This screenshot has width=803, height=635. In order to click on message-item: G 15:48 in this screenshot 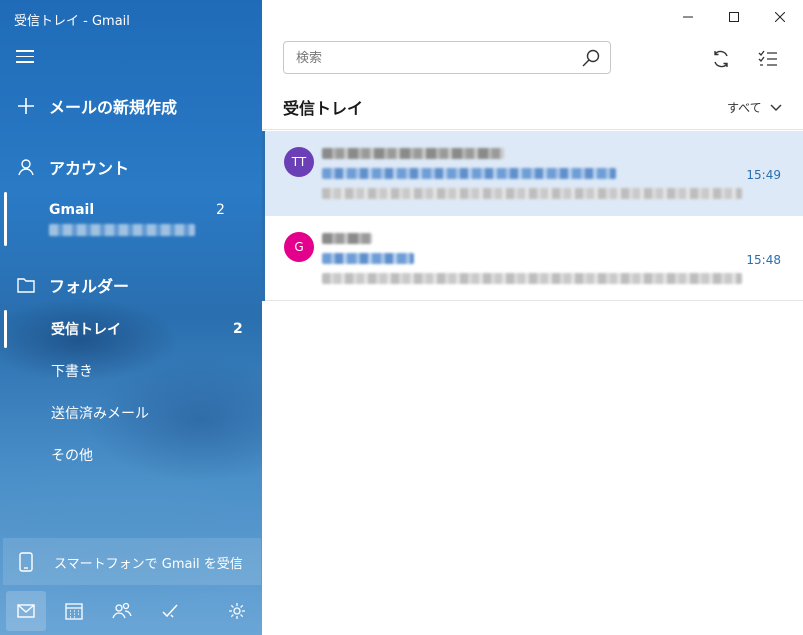, I will do `click(532, 258)`.